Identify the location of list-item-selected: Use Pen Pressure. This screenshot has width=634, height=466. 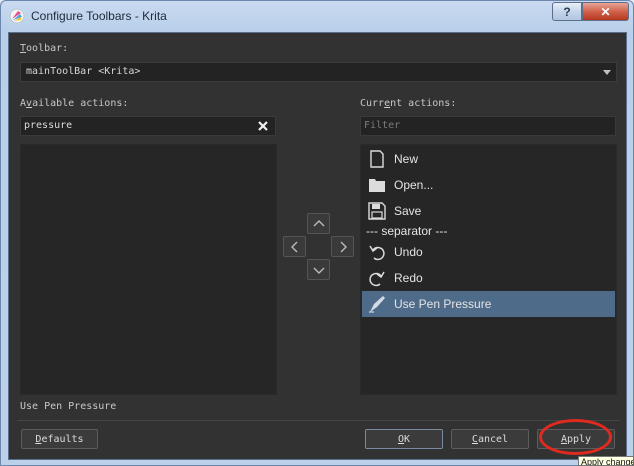
(488, 304).